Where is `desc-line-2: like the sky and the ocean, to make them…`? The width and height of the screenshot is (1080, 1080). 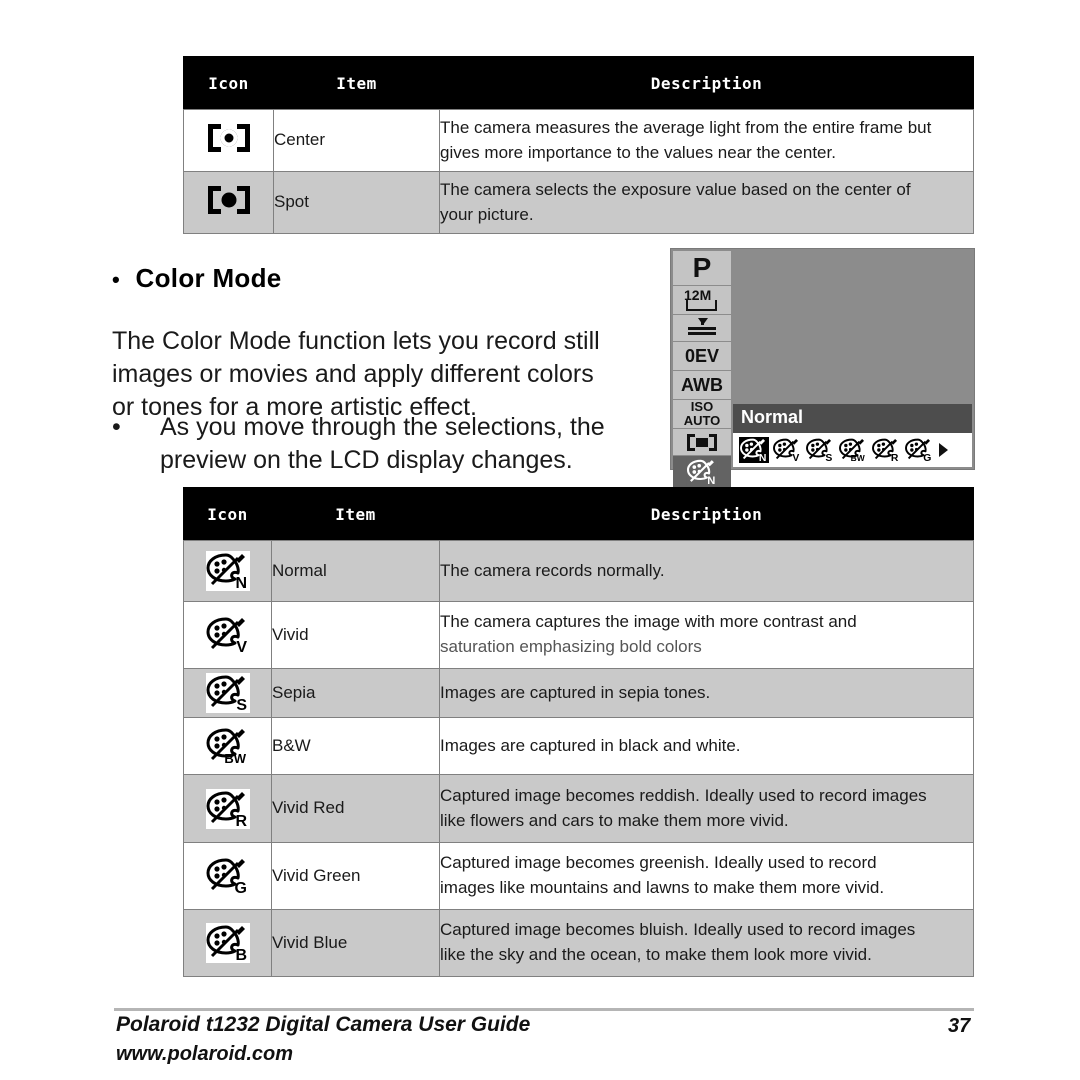
desc-line-2: like the sky and the ocean, to make them… is located at coordinates (656, 954).